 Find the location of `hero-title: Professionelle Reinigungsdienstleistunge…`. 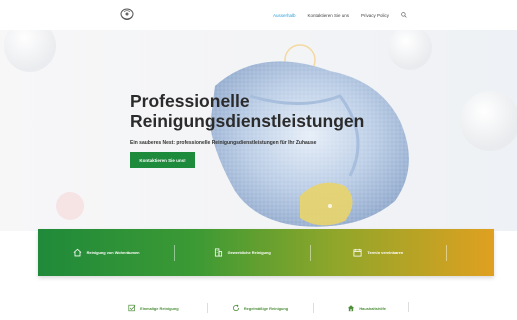

hero-title: Professionelle Reinigungsdienstleistunge… is located at coordinates (247, 111).